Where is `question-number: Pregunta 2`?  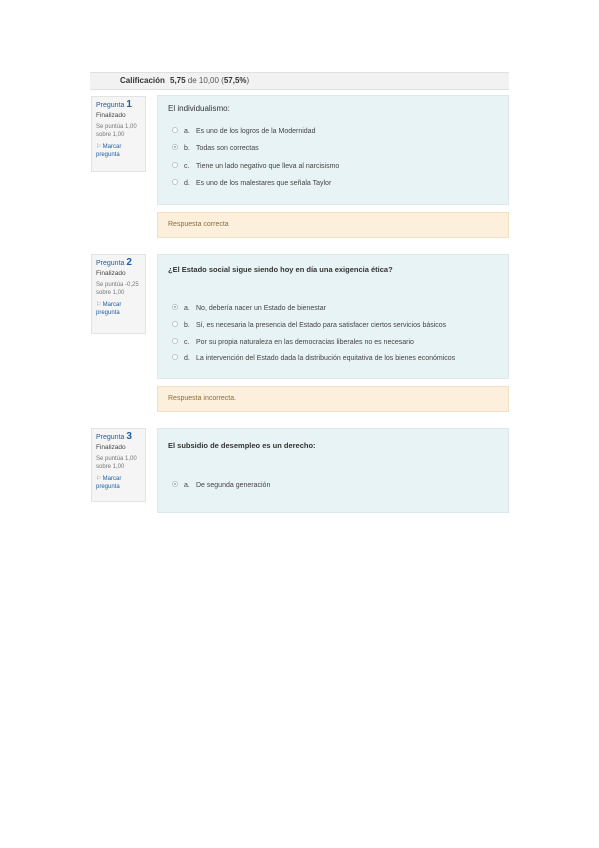 question-number: Pregunta 2 is located at coordinates (118, 262).